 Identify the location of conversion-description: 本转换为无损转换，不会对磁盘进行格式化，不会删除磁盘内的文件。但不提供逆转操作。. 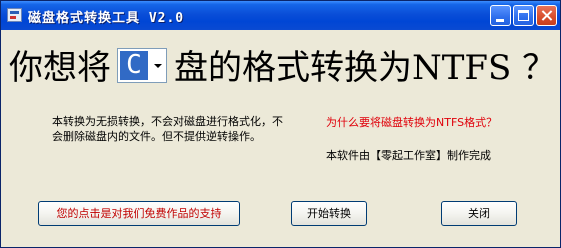
(167, 129).